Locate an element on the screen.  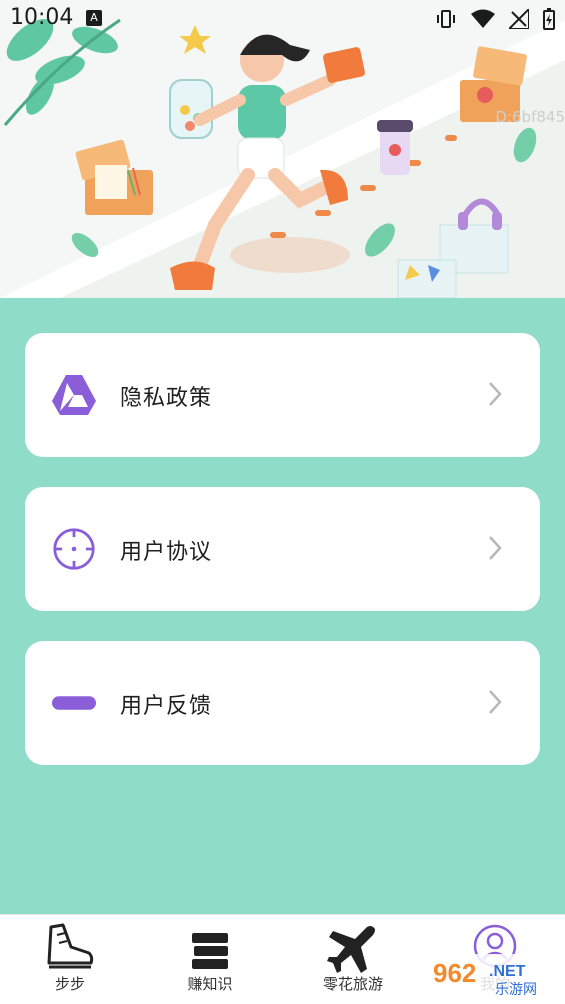
status-icons is located at coordinates (495, 19).